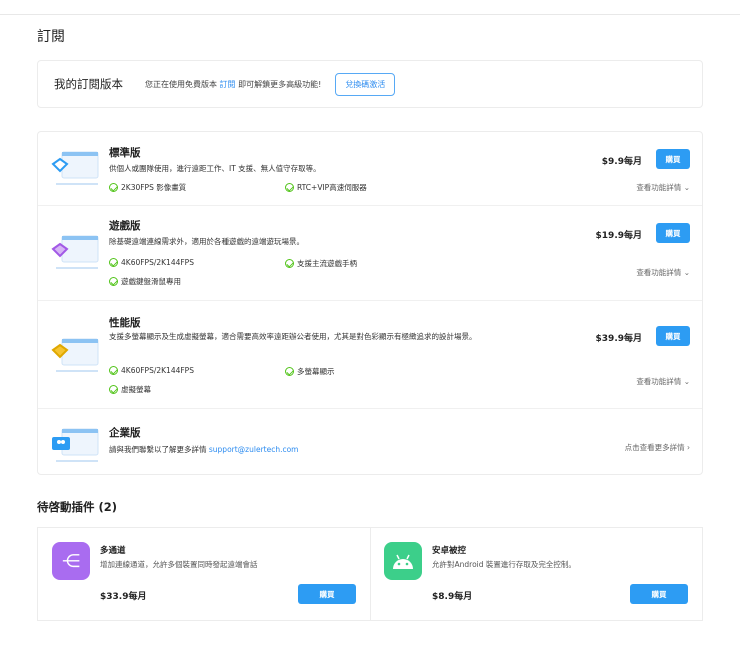  Describe the element at coordinates (125, 433) in the screenshot. I see `plan-name: 企業版` at that location.